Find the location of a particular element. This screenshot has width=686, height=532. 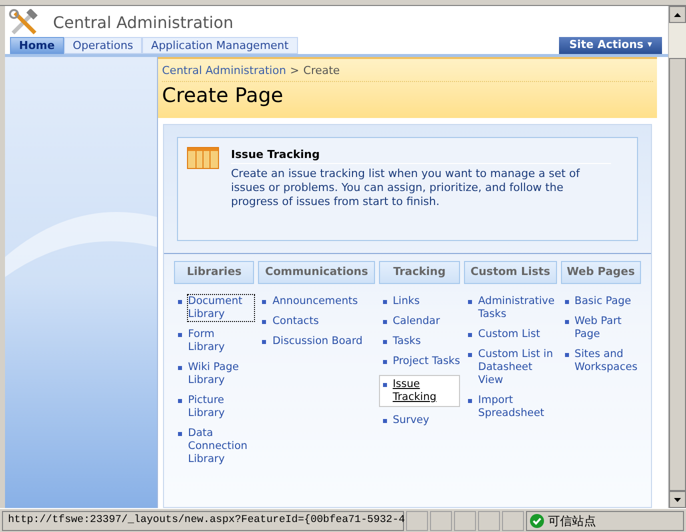

category-heading: Communications is located at coordinates (316, 272).